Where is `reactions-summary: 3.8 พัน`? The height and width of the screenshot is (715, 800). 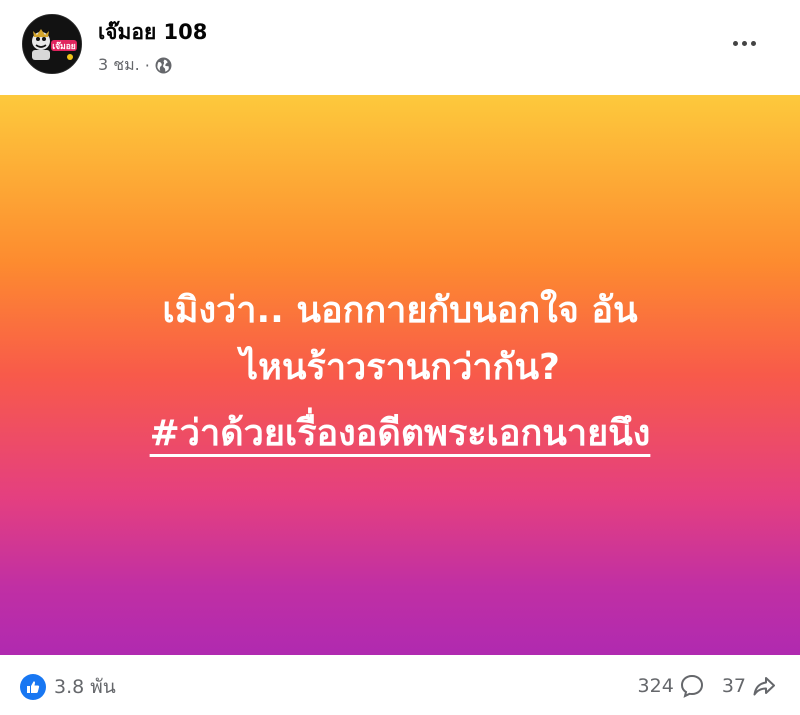
reactions-summary: 3.8 พัน is located at coordinates (68, 687).